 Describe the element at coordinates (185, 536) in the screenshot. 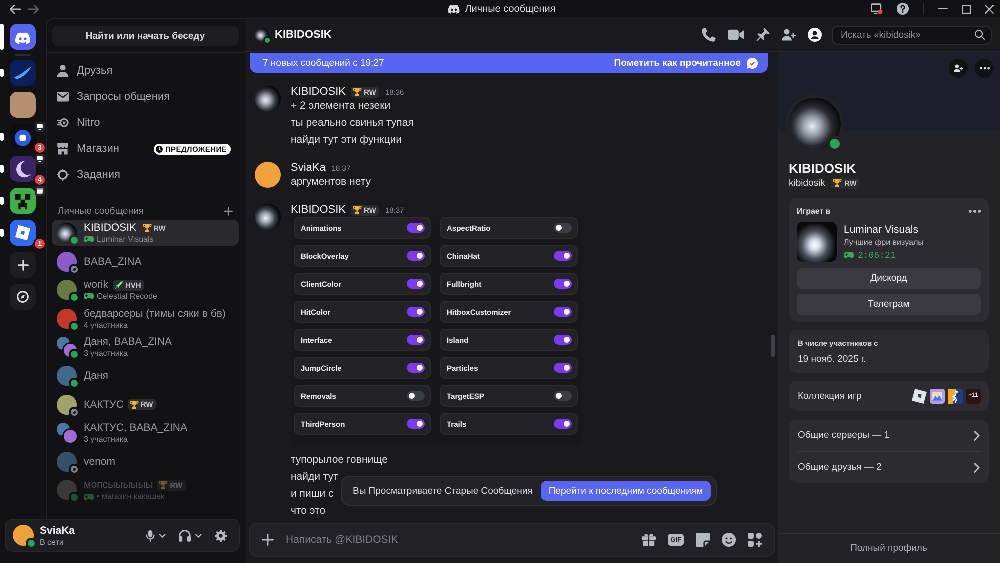

I see `headphones-icon` at that location.